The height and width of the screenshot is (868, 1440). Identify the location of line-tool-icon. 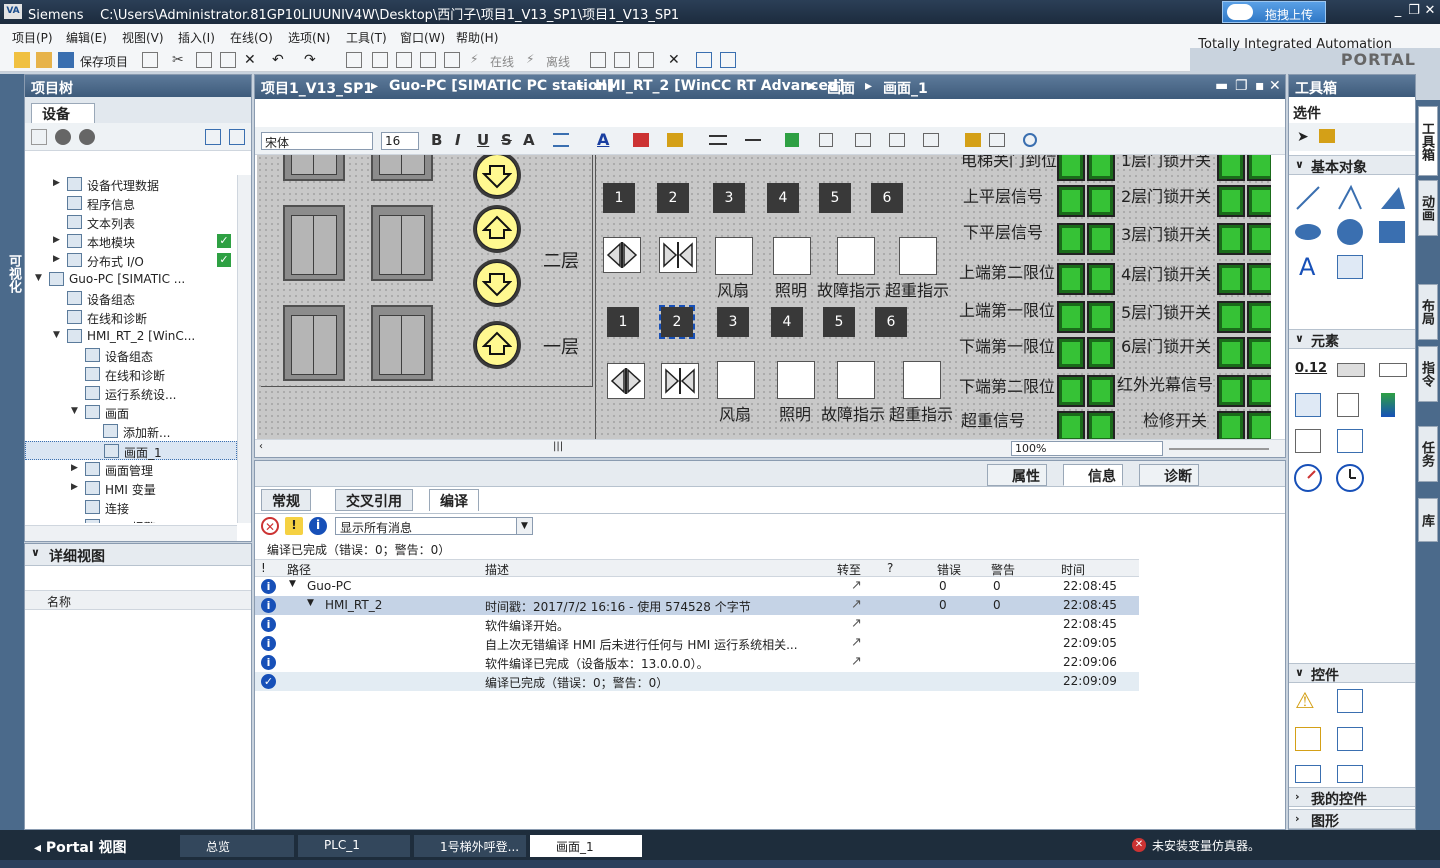
(1308, 198).